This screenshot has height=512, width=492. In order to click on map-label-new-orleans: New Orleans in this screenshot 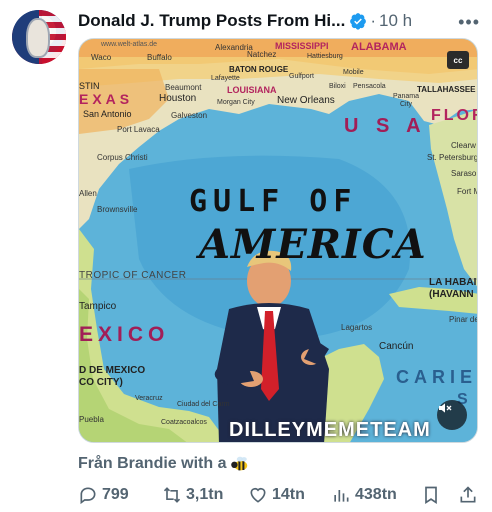, I will do `click(306, 100)`.